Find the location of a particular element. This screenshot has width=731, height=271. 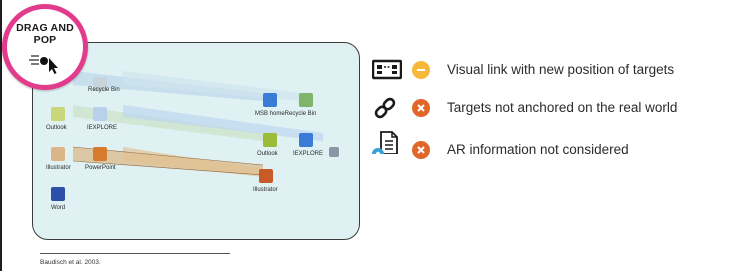

criterion-text: AR information not considered is located at coordinates (538, 149).